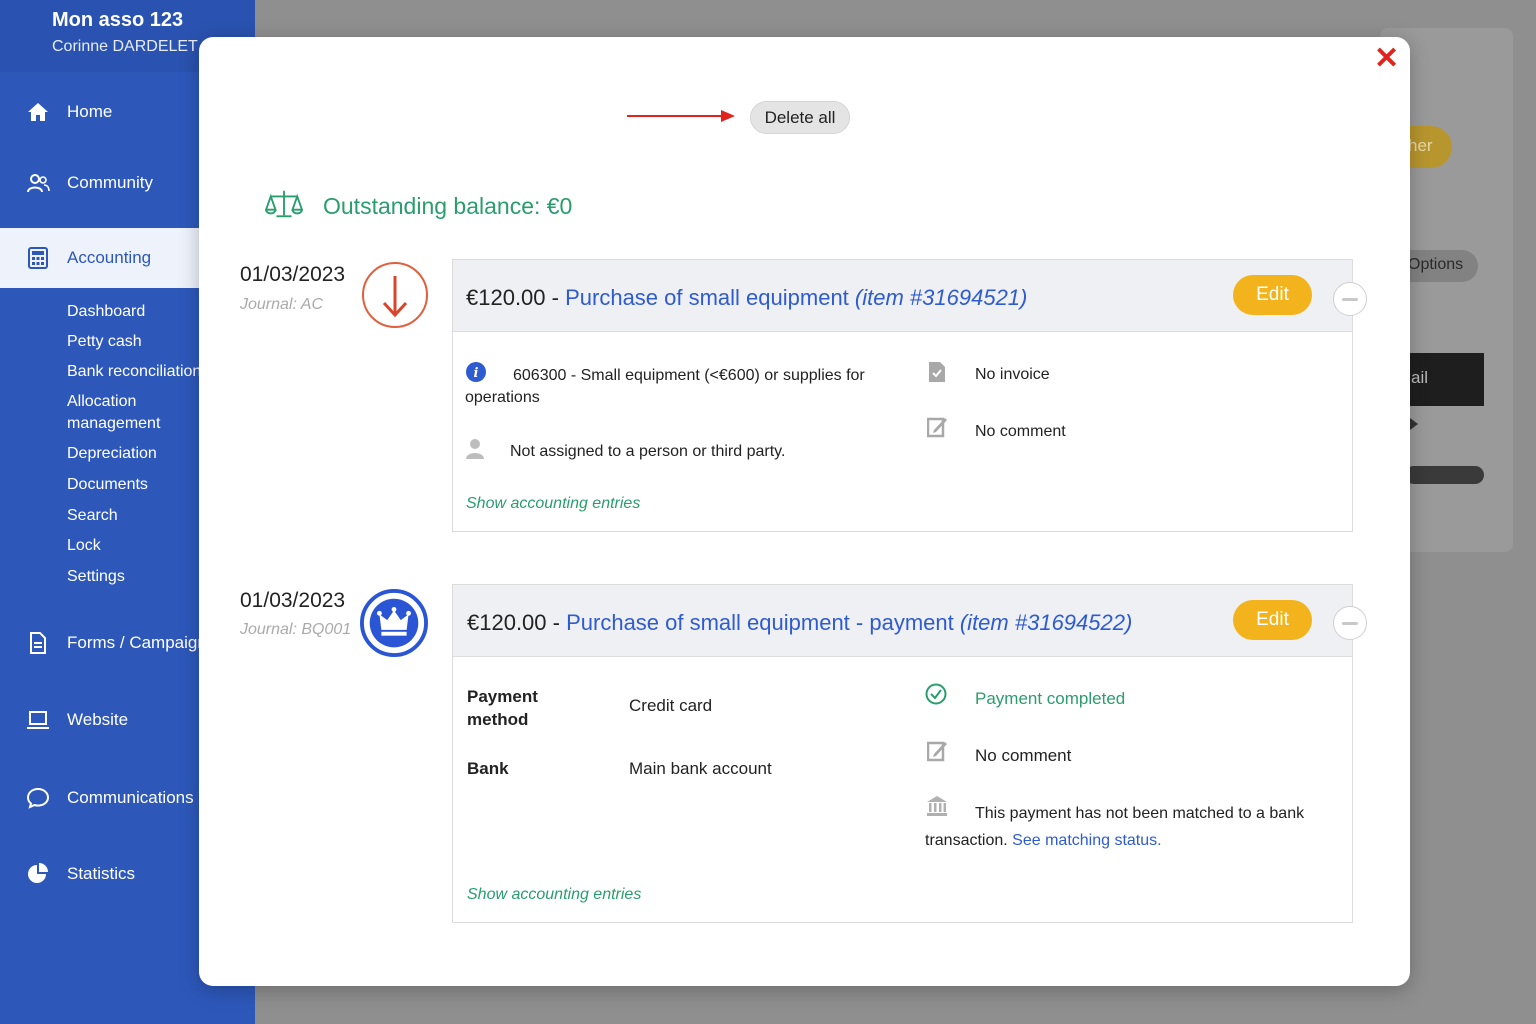 The height and width of the screenshot is (1024, 1536). I want to click on payment-method-label: Payment method, so click(502, 708).